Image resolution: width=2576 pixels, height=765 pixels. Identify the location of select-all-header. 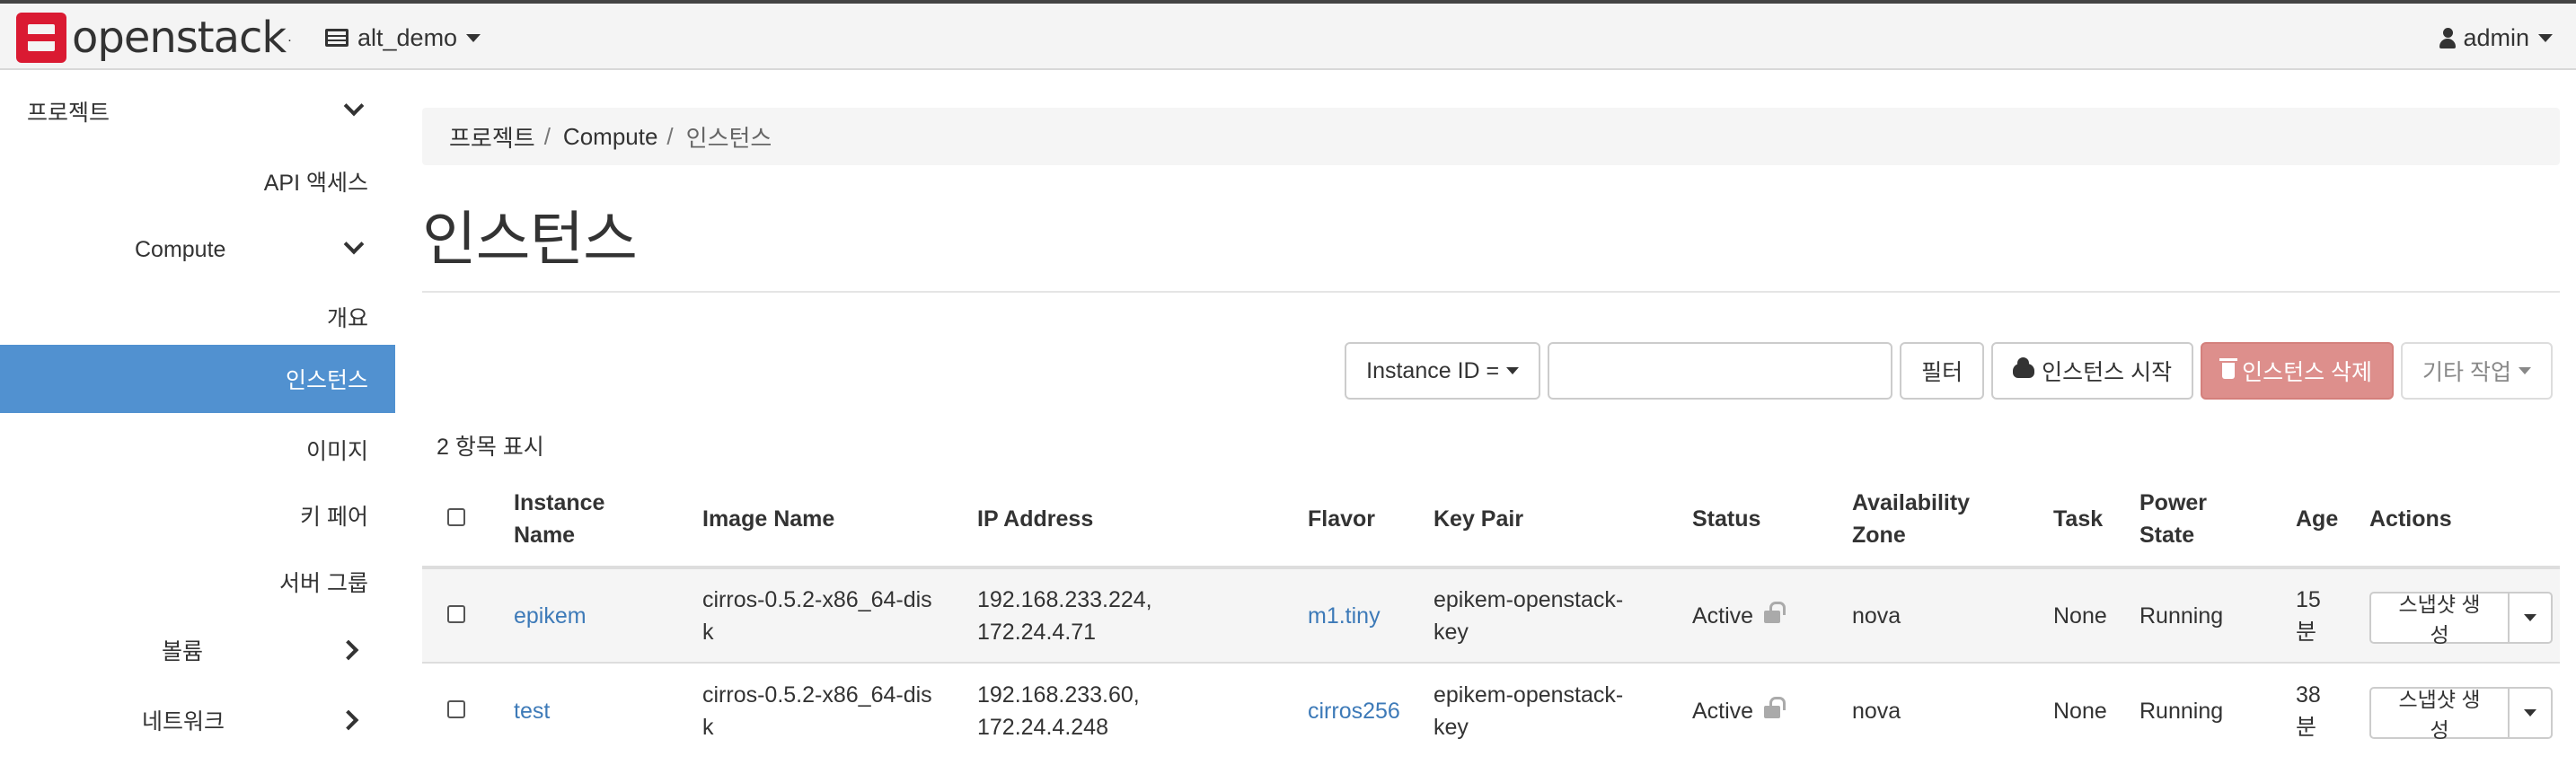
(464, 521).